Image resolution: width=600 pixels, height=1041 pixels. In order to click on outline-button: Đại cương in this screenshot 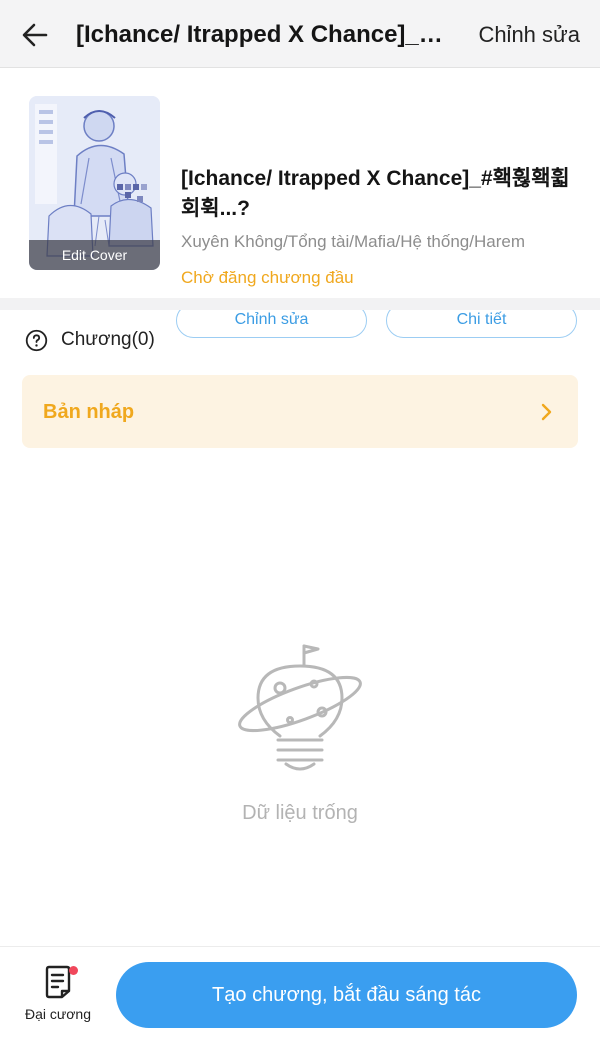, I will do `click(58, 996)`.